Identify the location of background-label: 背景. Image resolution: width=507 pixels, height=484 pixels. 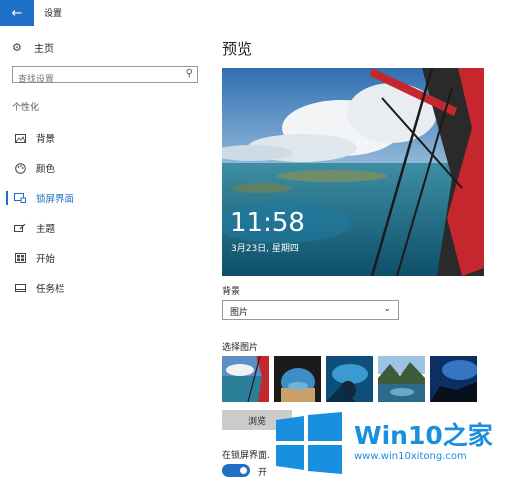
(231, 292).